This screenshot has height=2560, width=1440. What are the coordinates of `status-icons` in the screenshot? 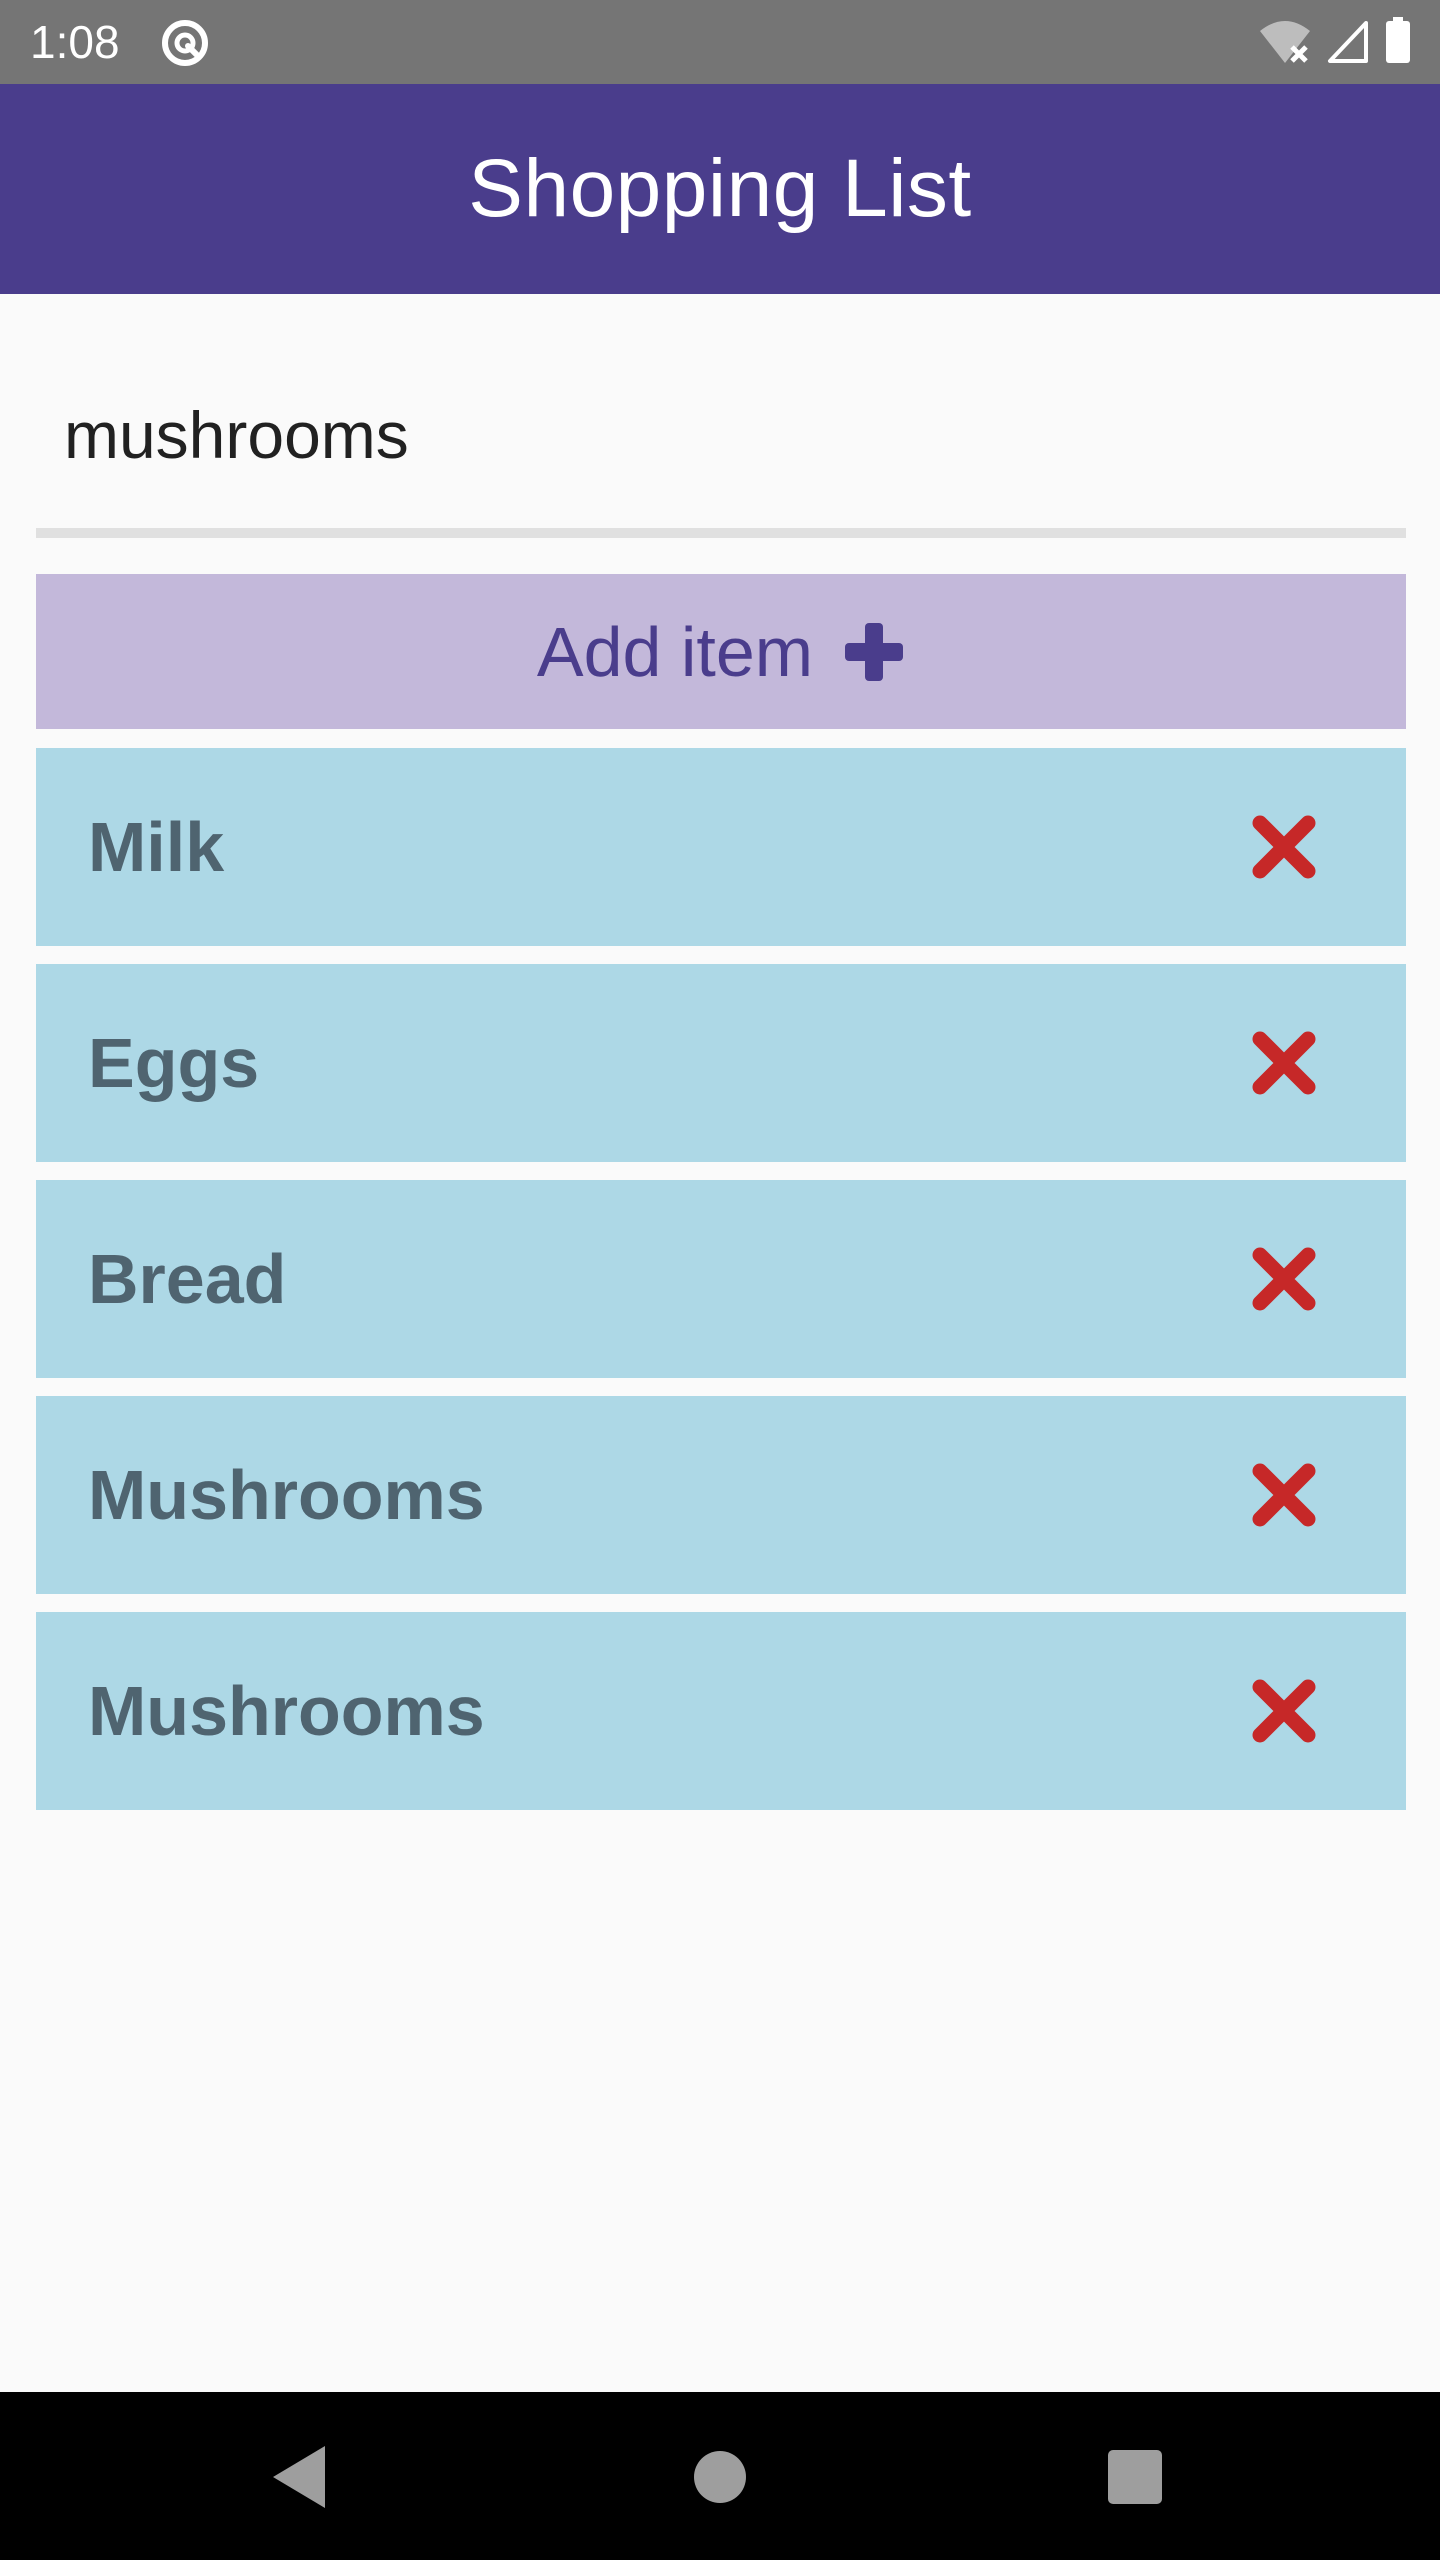 It's located at (1335, 43).